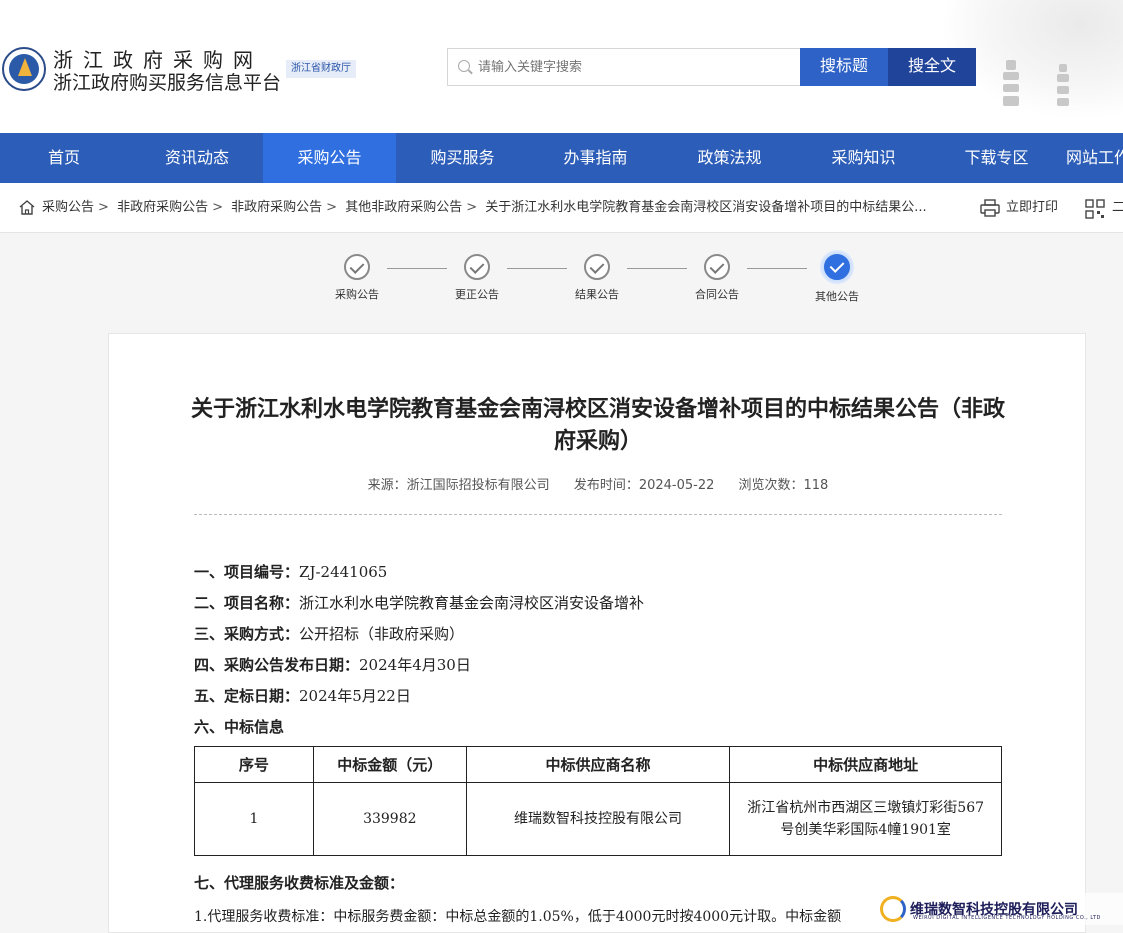  Describe the element at coordinates (472, 603) in the screenshot. I see `field-value: 浙江水利水电学院教育基金会南浔校区消安设备增补` at that location.